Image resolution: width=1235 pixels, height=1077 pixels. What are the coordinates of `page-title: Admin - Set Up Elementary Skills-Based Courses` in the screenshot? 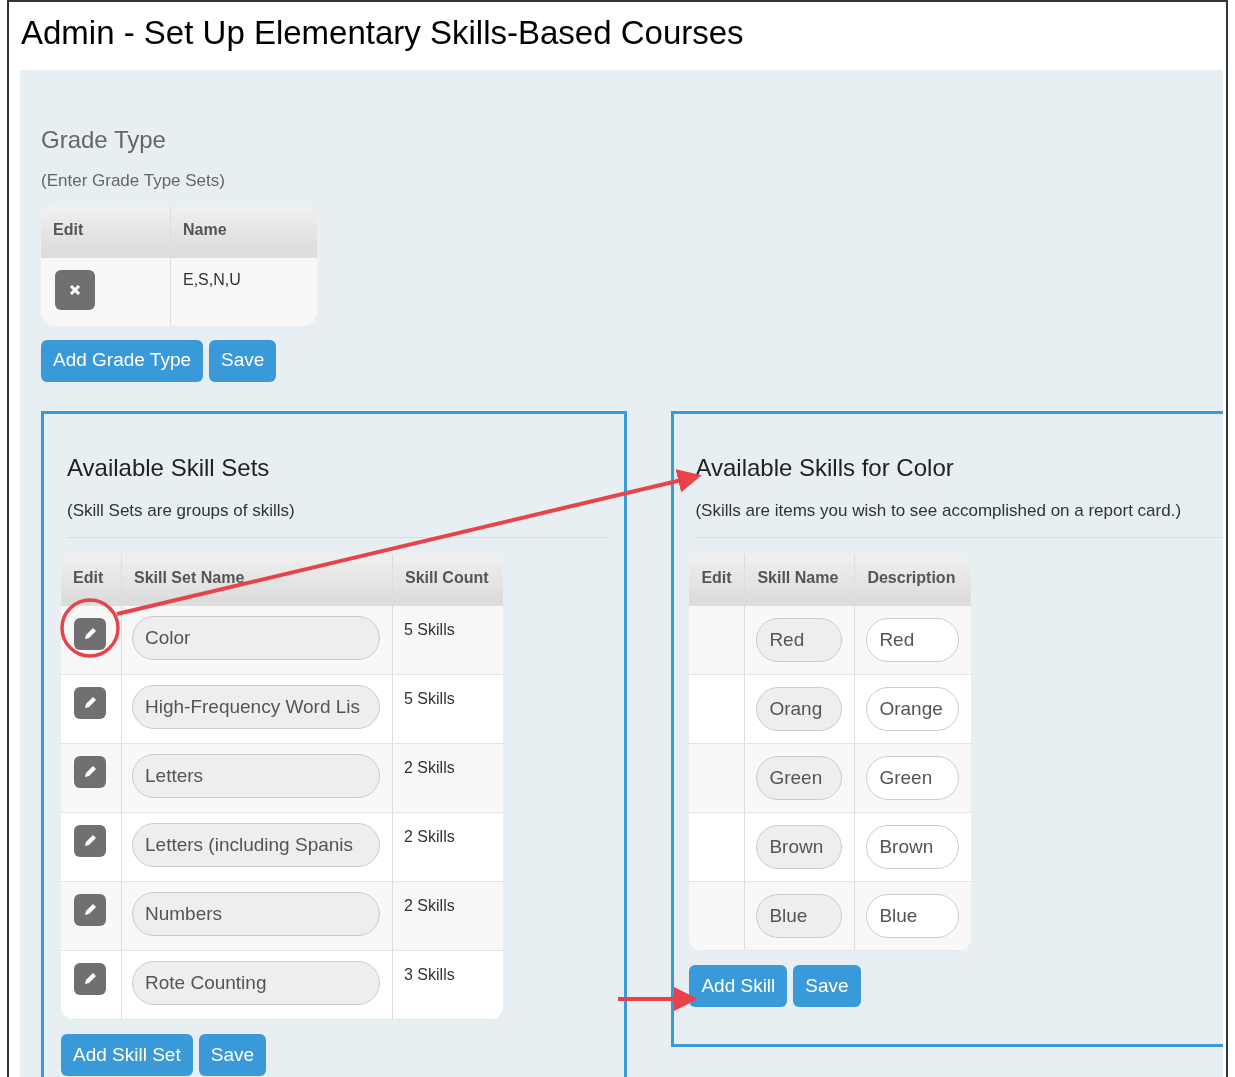 It's located at (382, 33).